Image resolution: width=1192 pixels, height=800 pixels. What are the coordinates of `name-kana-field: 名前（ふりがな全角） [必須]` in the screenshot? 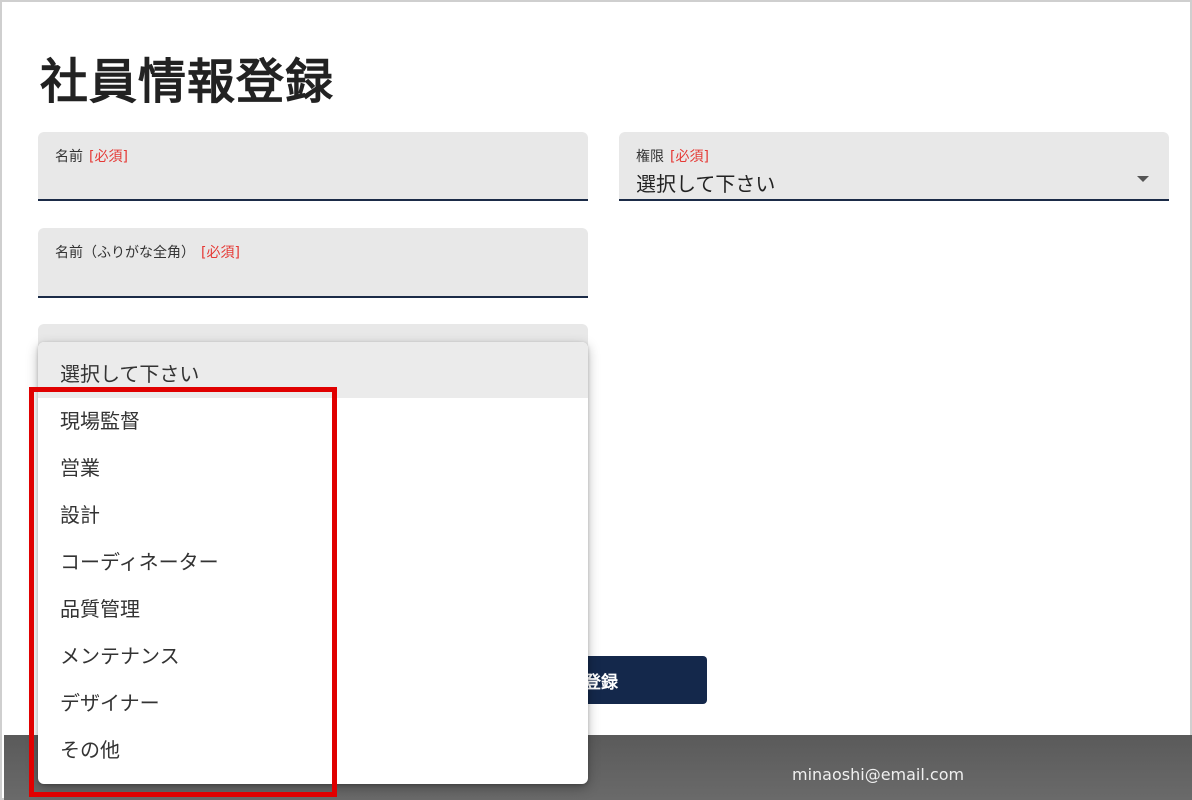 It's located at (313, 263).